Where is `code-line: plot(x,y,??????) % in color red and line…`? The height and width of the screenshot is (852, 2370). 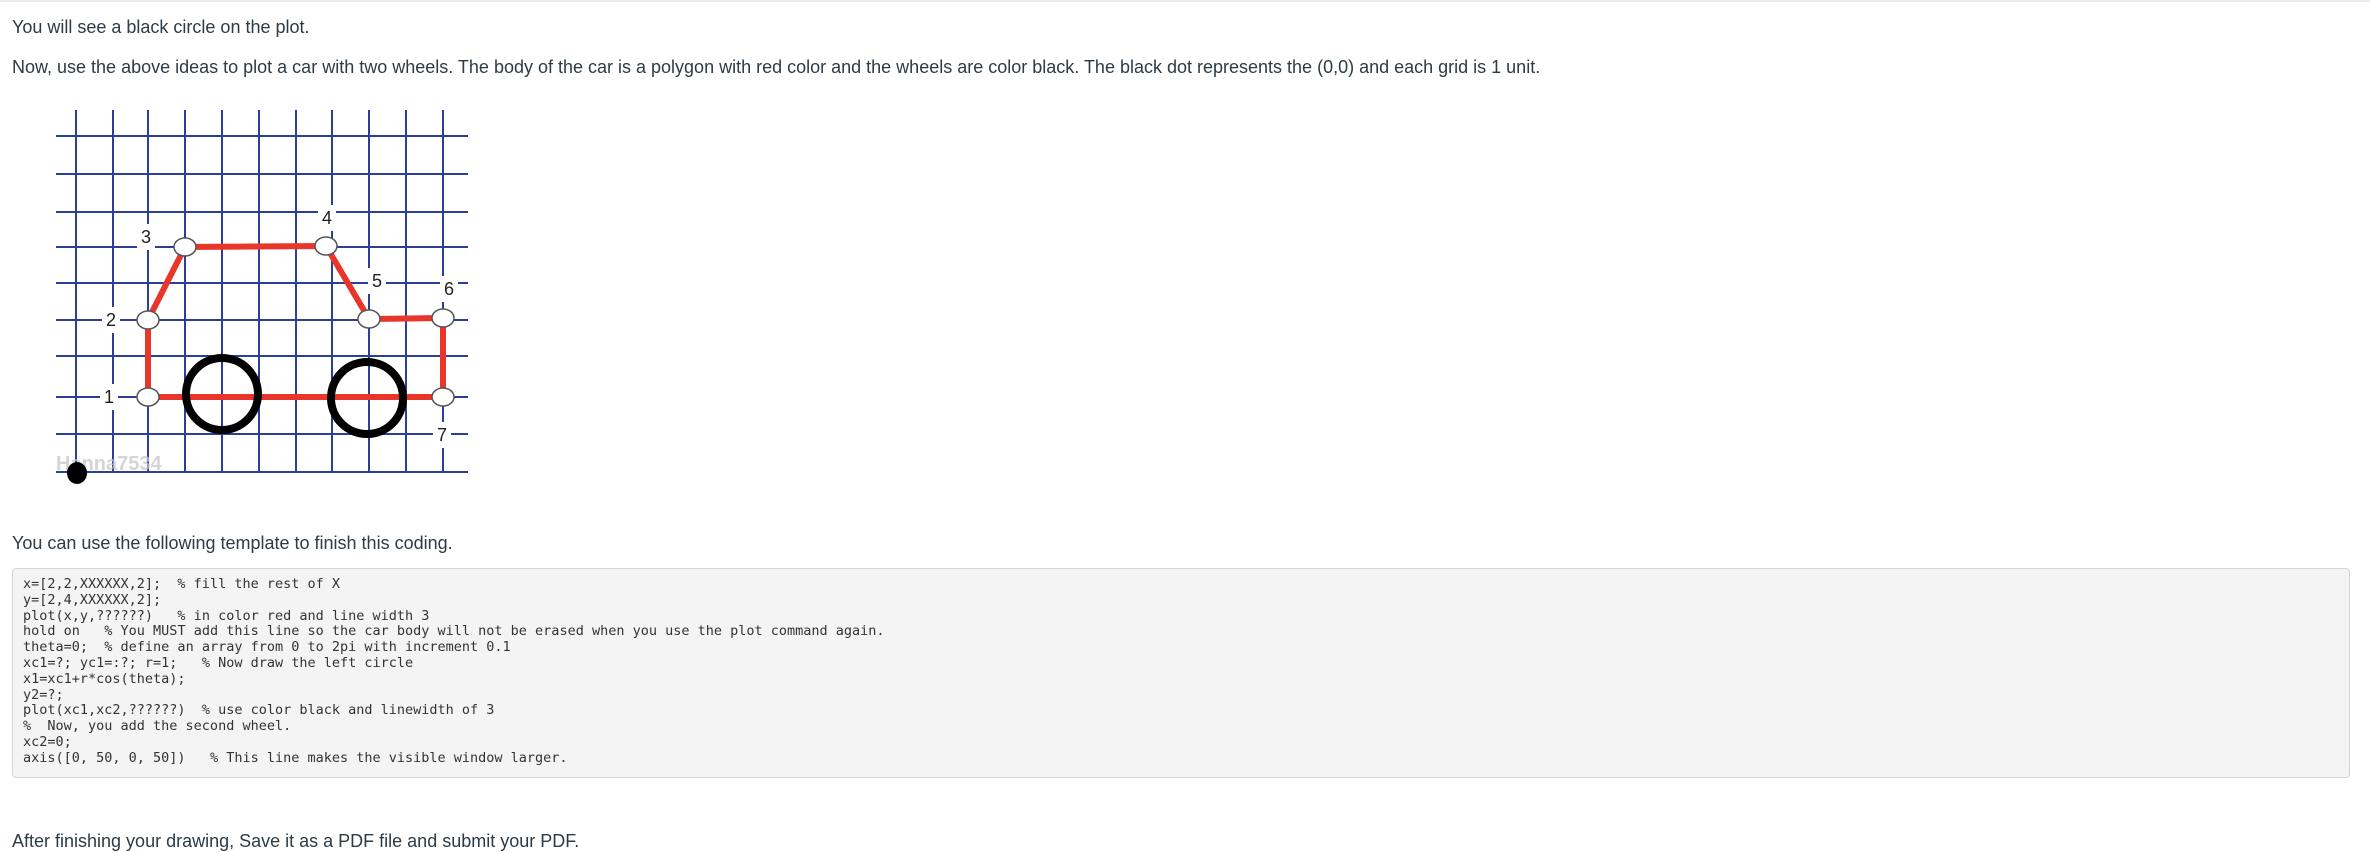 code-line: plot(x,y,??????) % in color red and line… is located at coordinates (226, 615).